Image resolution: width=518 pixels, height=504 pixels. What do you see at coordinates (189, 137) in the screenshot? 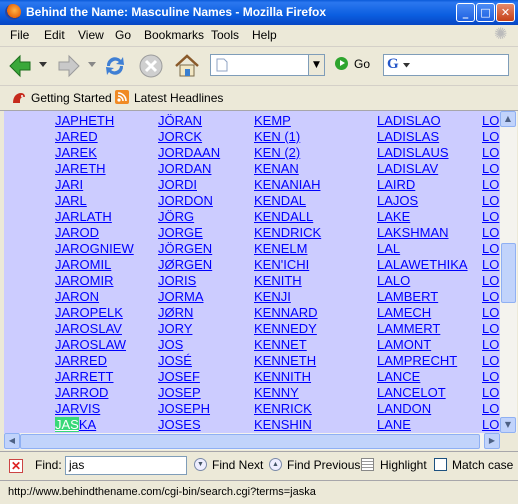
I see `name-link: JORCK` at bounding box center [189, 137].